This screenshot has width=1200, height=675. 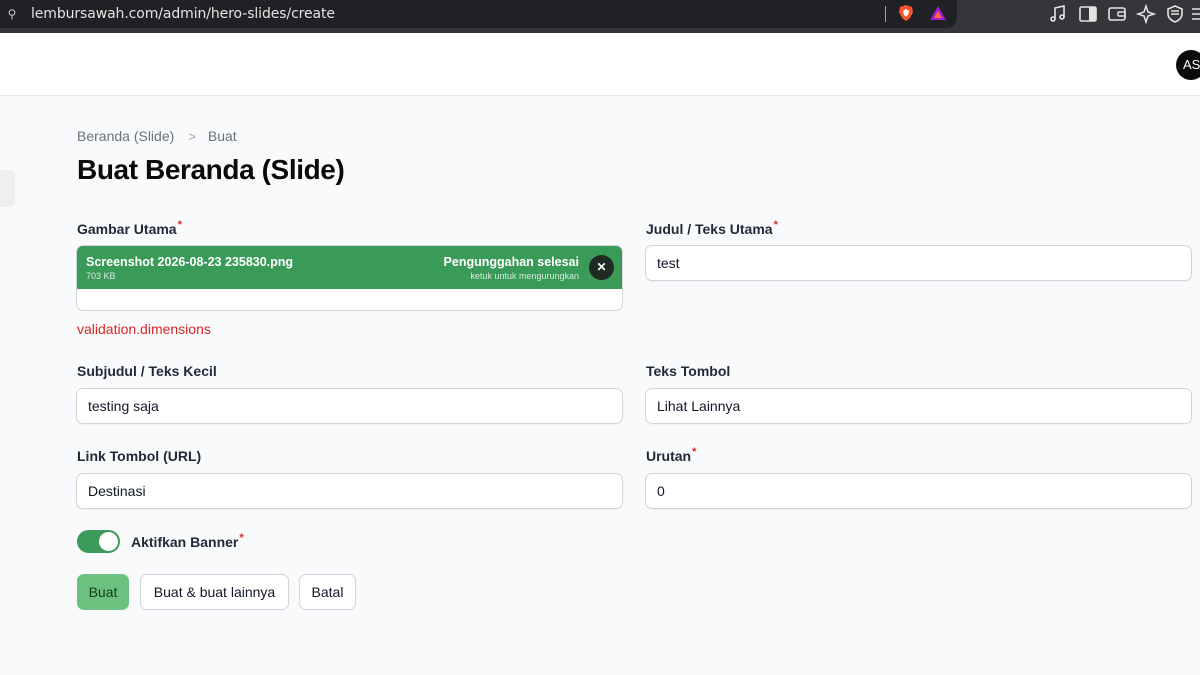 I want to click on active-banner-label: Aktifkan Banner*, so click(x=187, y=541).